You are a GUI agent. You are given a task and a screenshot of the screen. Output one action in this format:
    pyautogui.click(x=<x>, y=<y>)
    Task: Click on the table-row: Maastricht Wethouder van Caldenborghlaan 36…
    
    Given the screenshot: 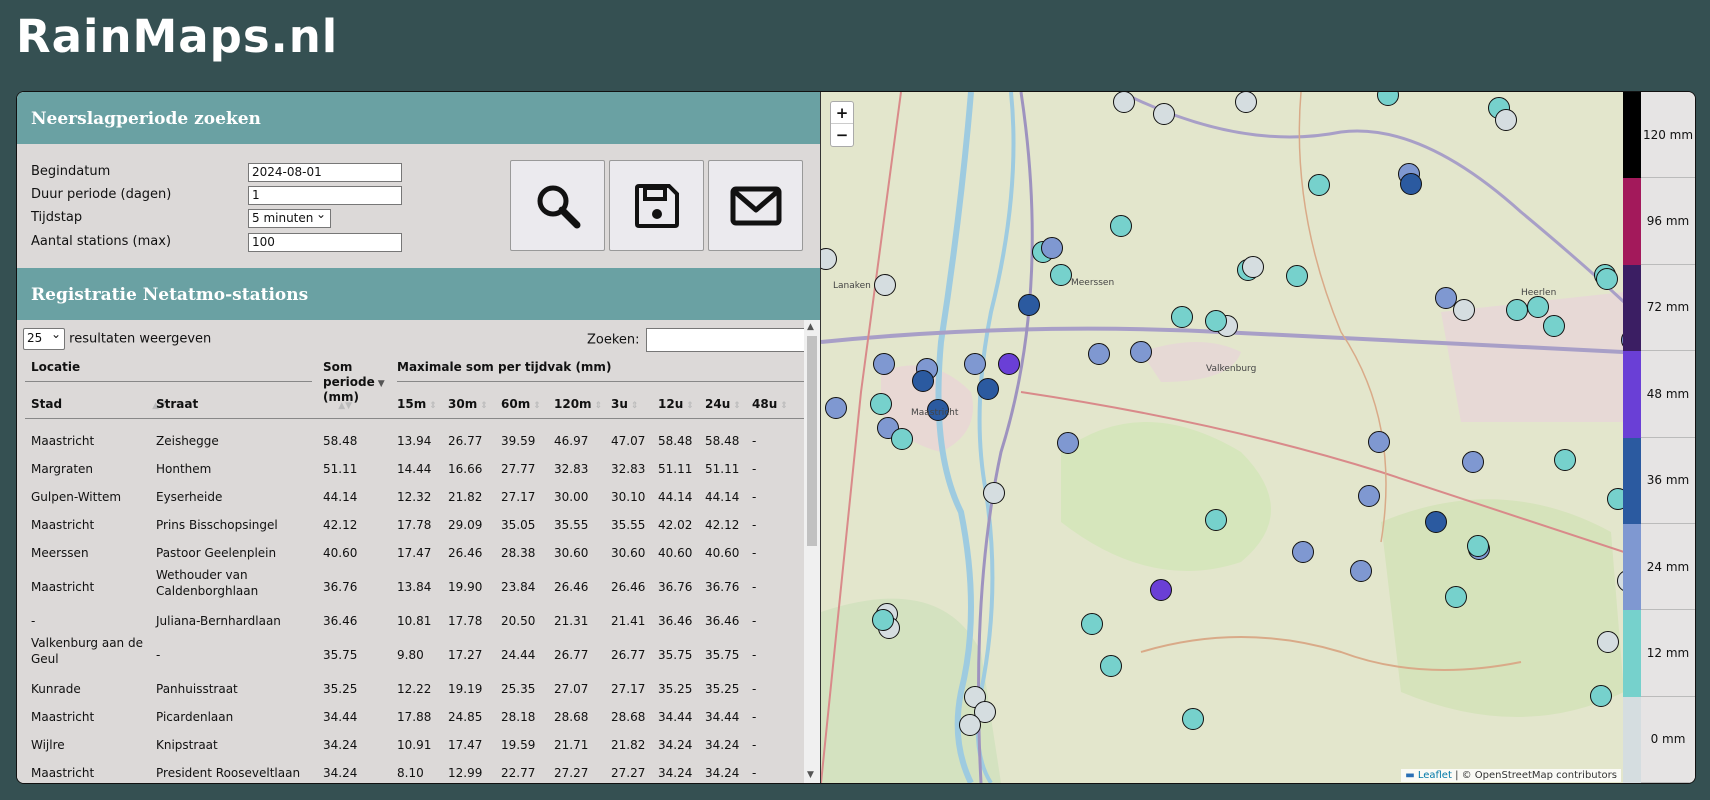 What is the action you would take?
    pyautogui.click(x=412, y=586)
    